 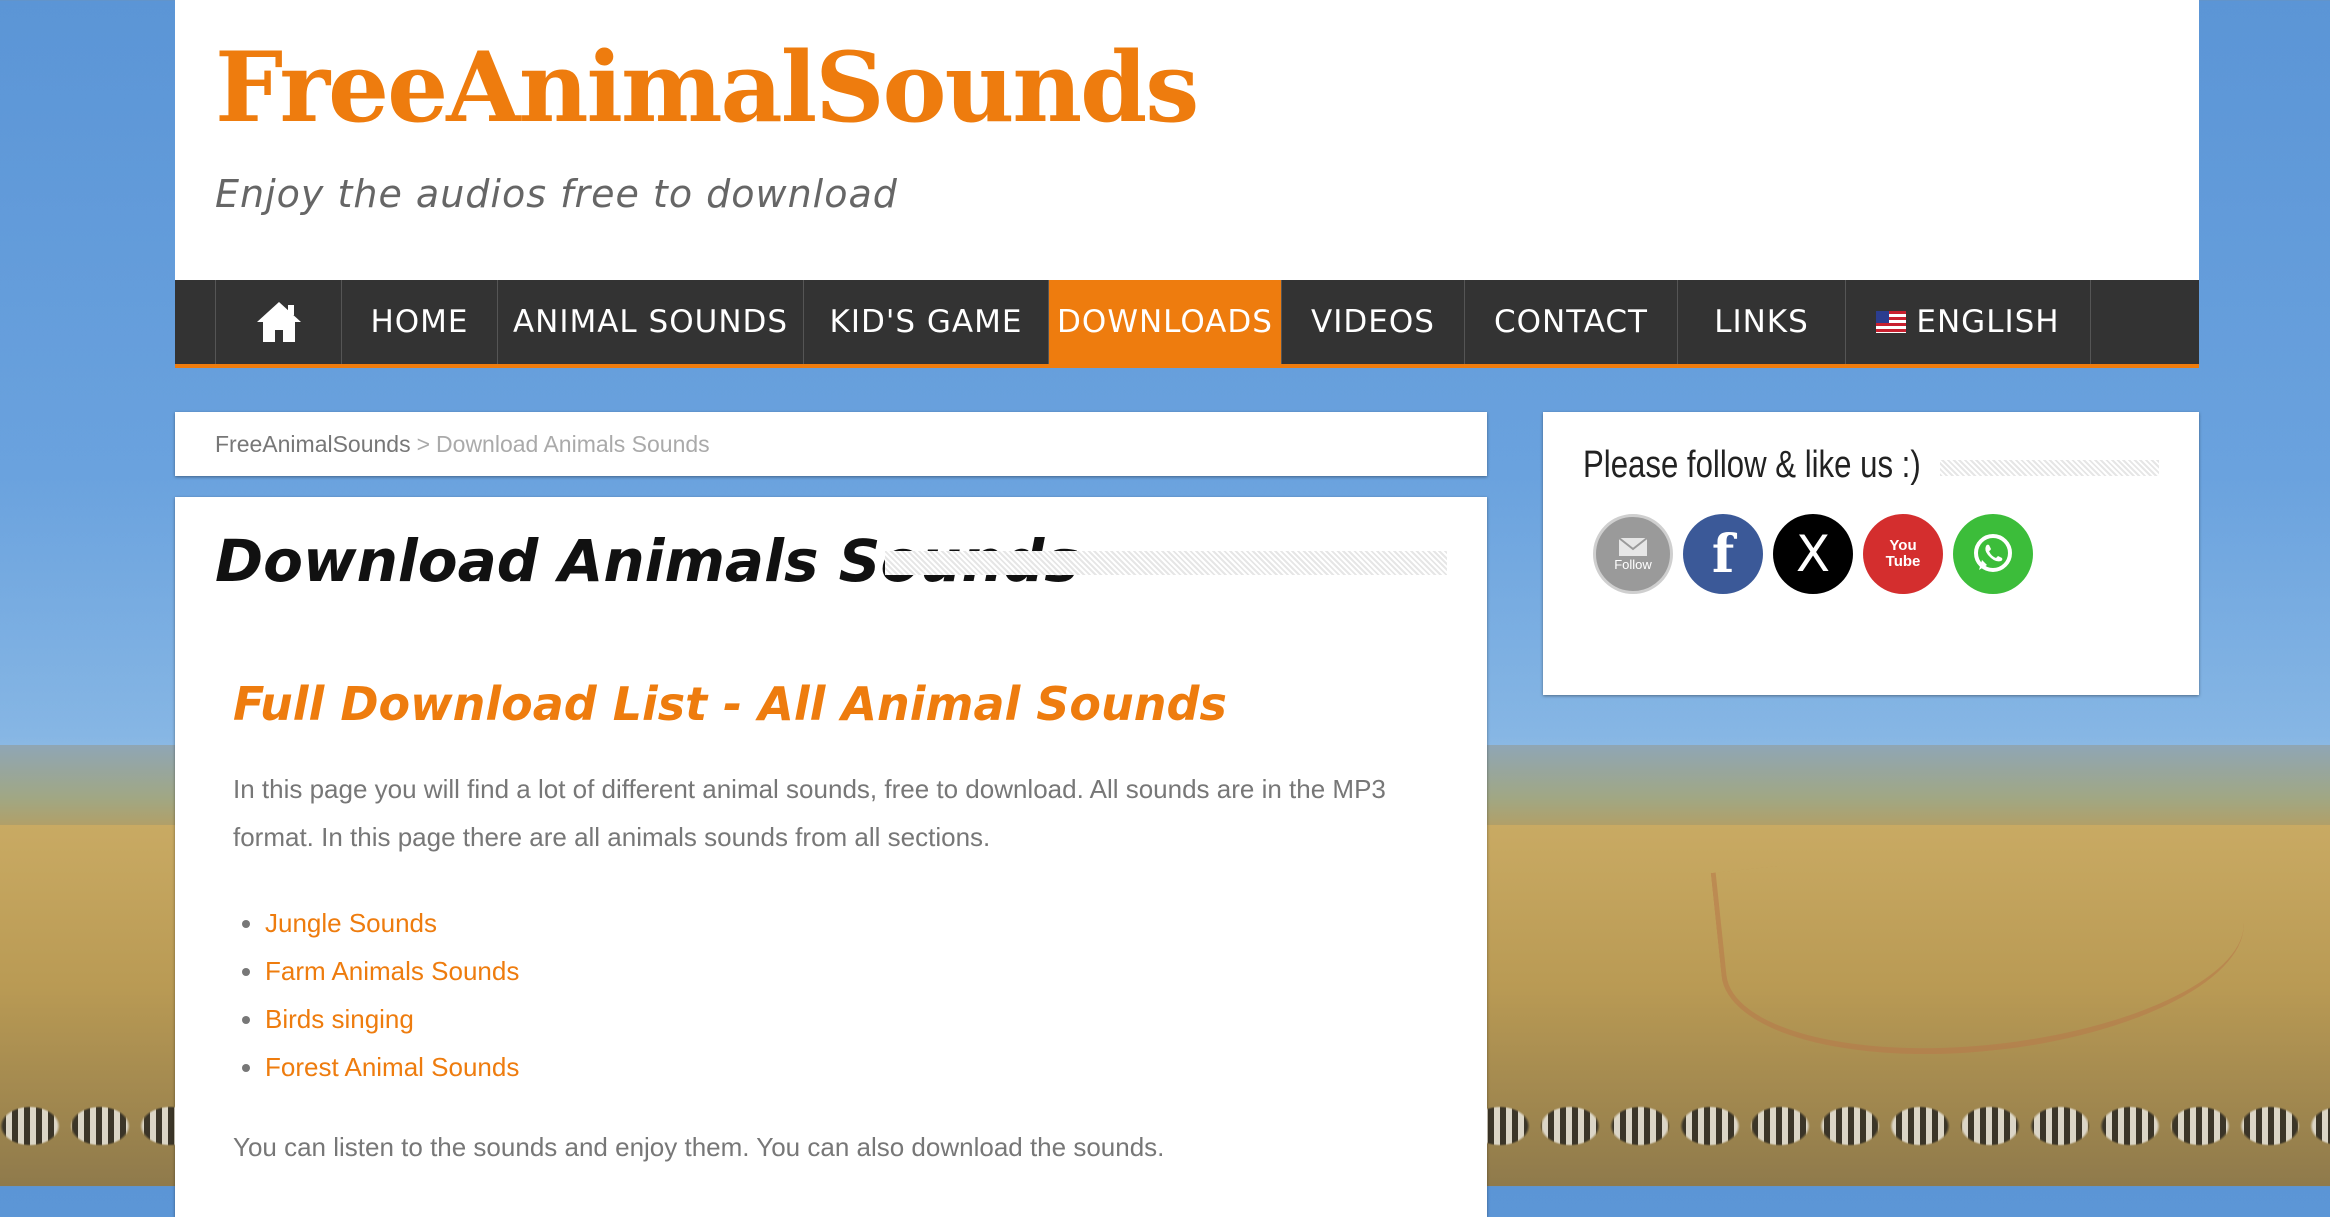 I want to click on sidebar-title: Please follow & like us :), so click(x=1752, y=465).